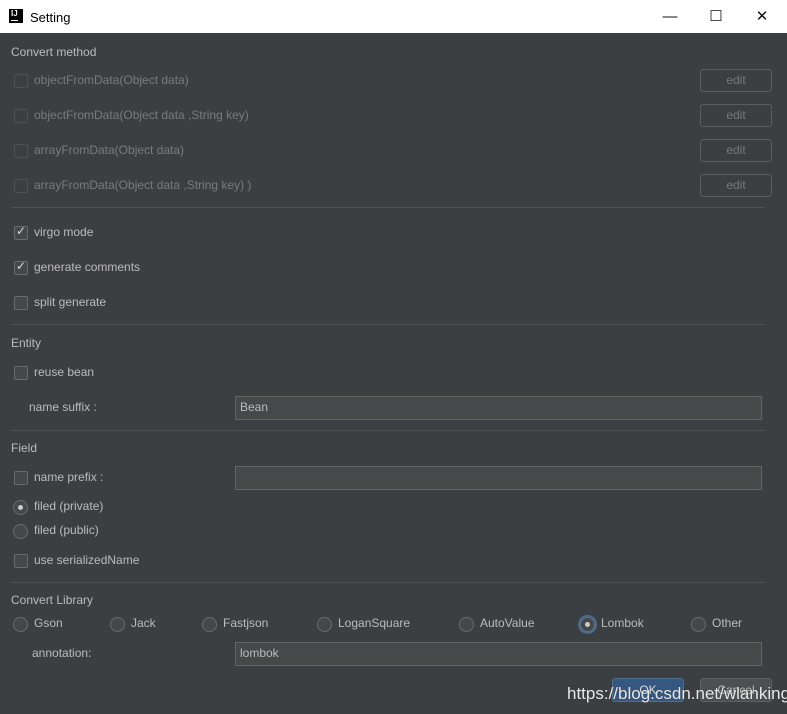 The height and width of the screenshot is (714, 787). Describe the element at coordinates (52, 600) in the screenshot. I see `convert-library-heading: Convert Library` at that location.